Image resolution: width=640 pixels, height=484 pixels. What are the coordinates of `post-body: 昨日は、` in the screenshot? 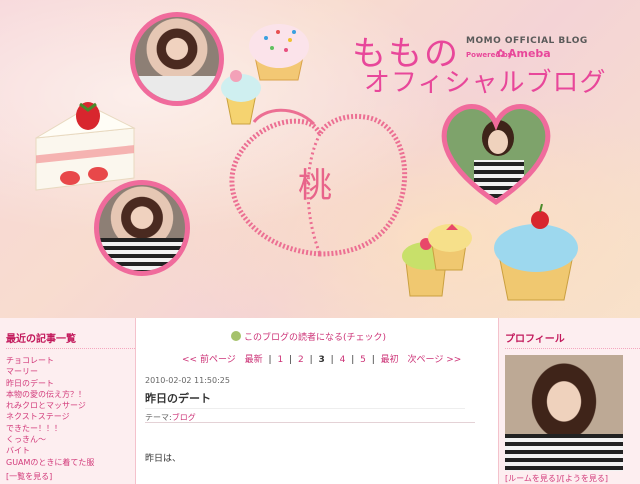 It's located at (163, 459).